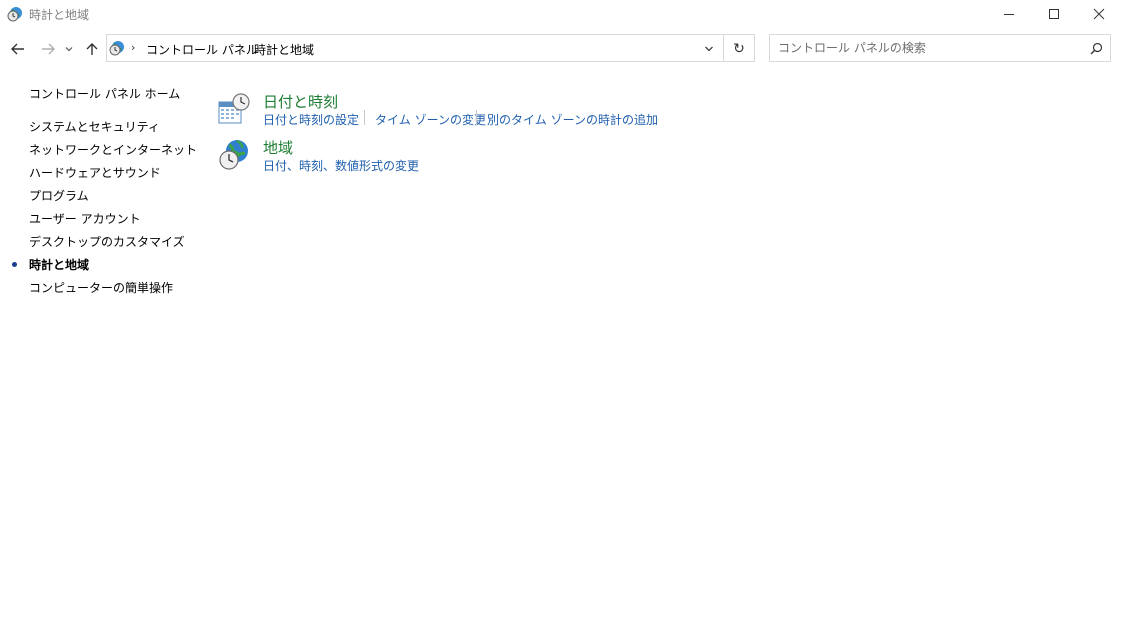 The width and height of the screenshot is (1122, 629). I want to click on minimize-button, so click(1009, 14).